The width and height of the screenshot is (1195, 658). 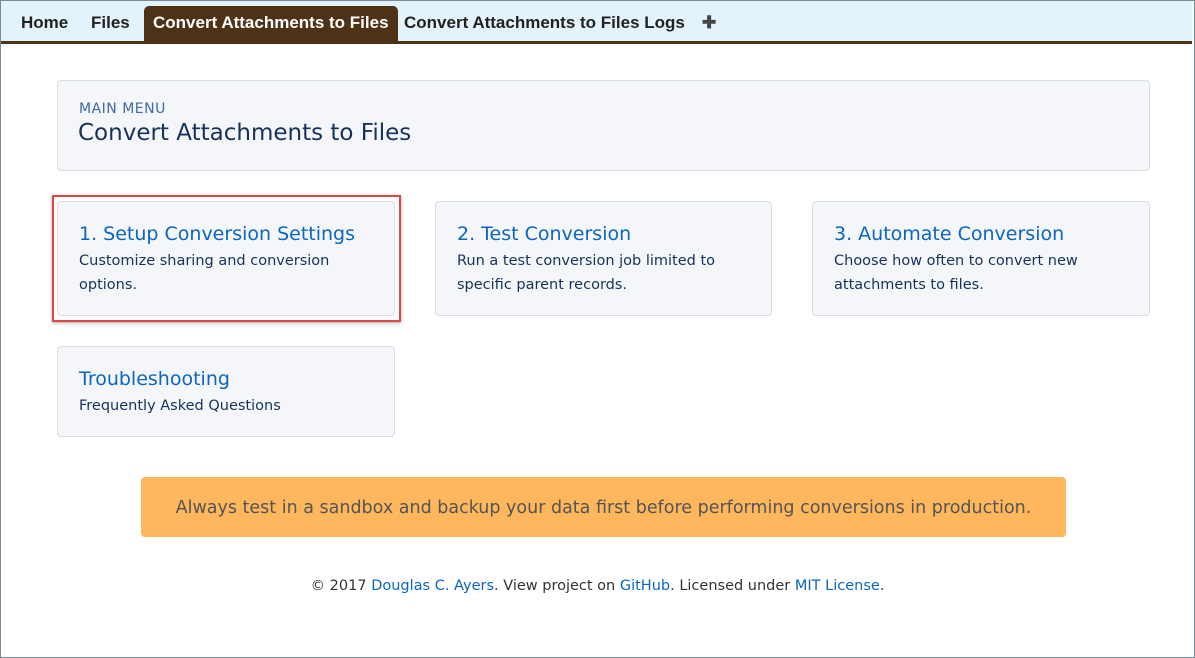 What do you see at coordinates (432, 586) in the screenshot?
I see `author-link: Douglas C. Ayers` at bounding box center [432, 586].